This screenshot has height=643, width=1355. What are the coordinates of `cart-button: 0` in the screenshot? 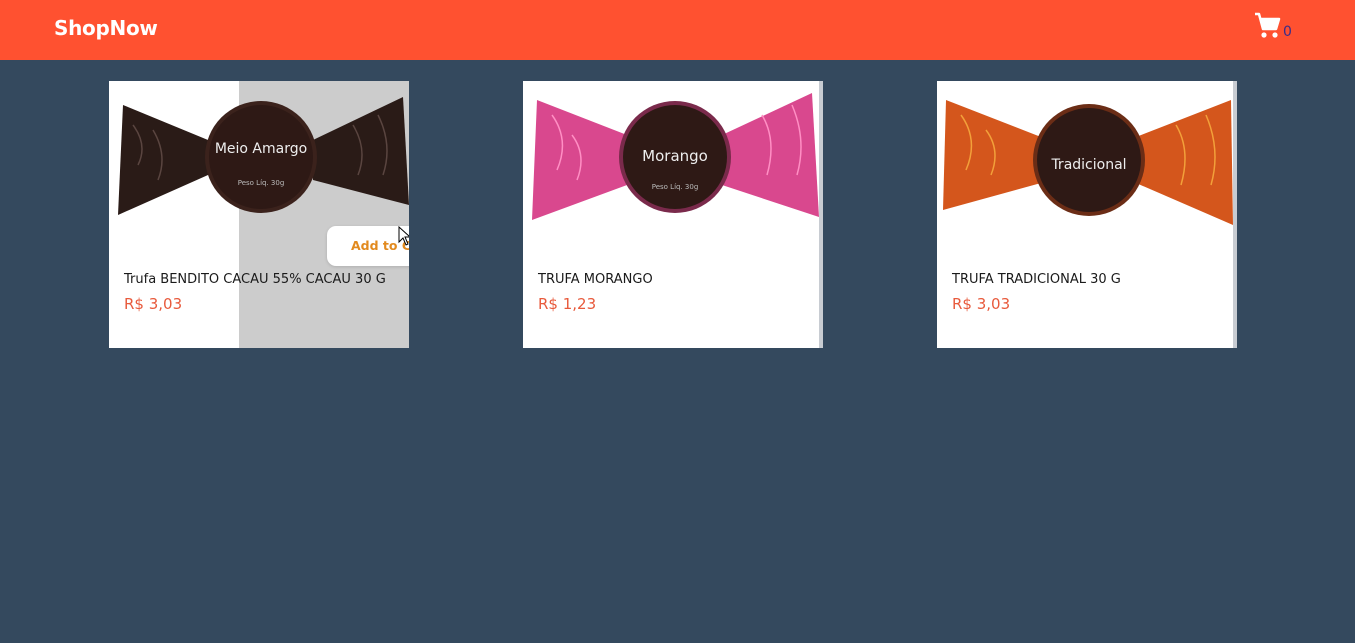 It's located at (1274, 27).